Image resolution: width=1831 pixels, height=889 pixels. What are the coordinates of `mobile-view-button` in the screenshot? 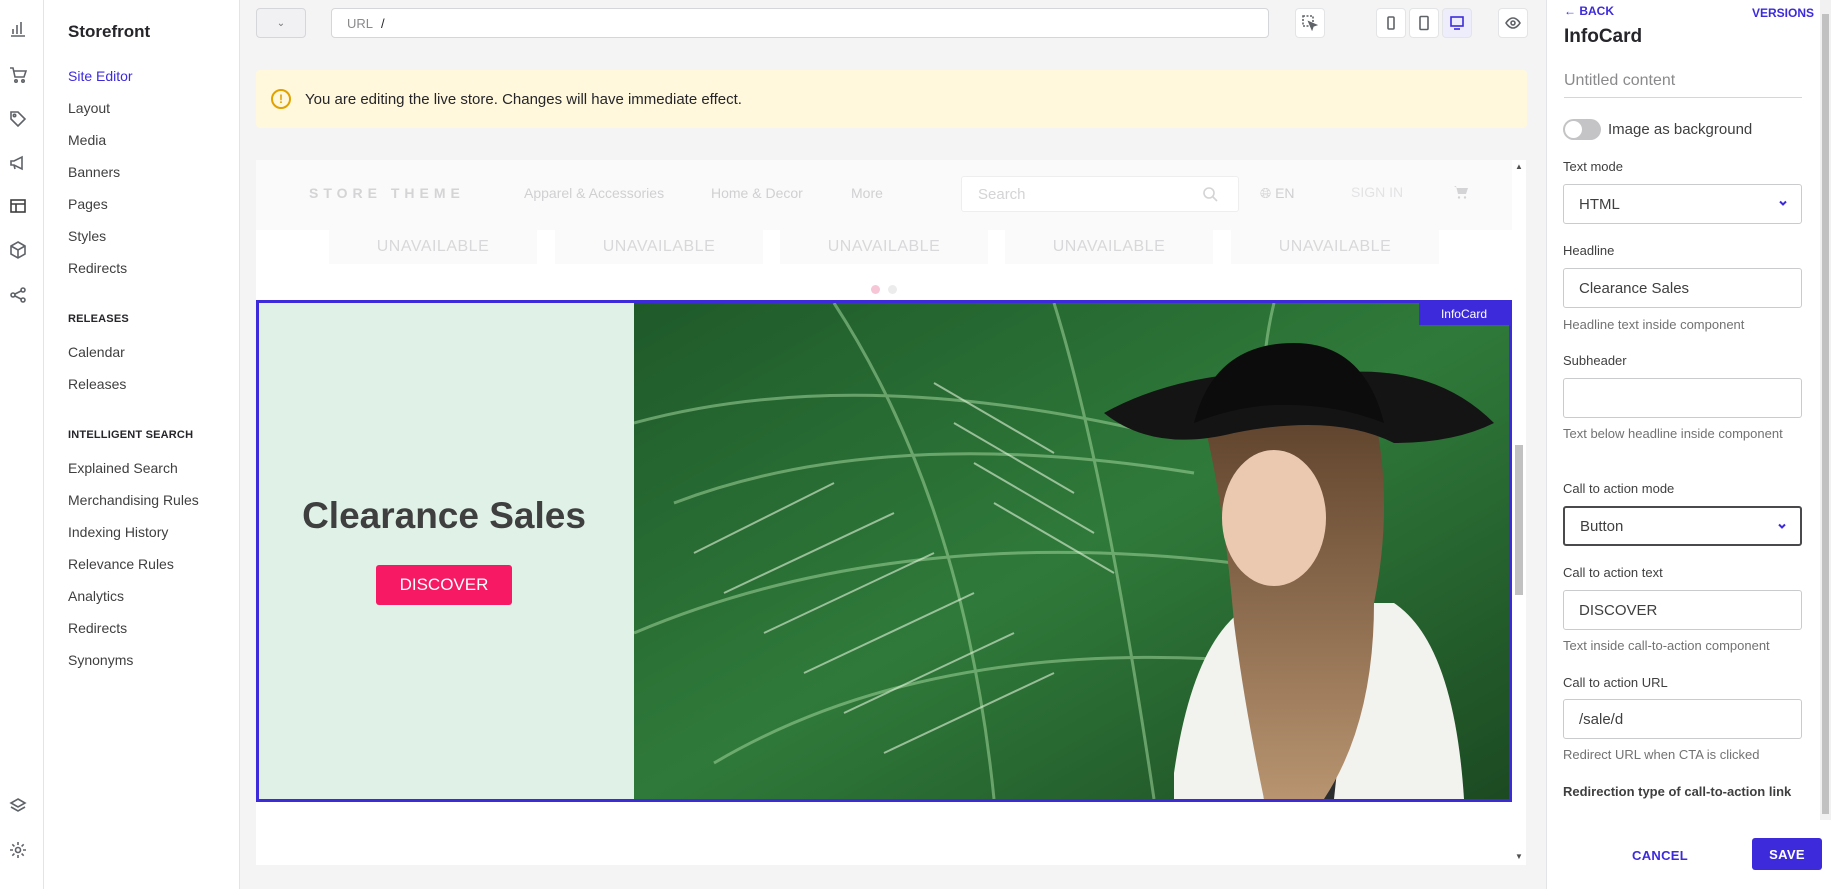 It's located at (1391, 23).